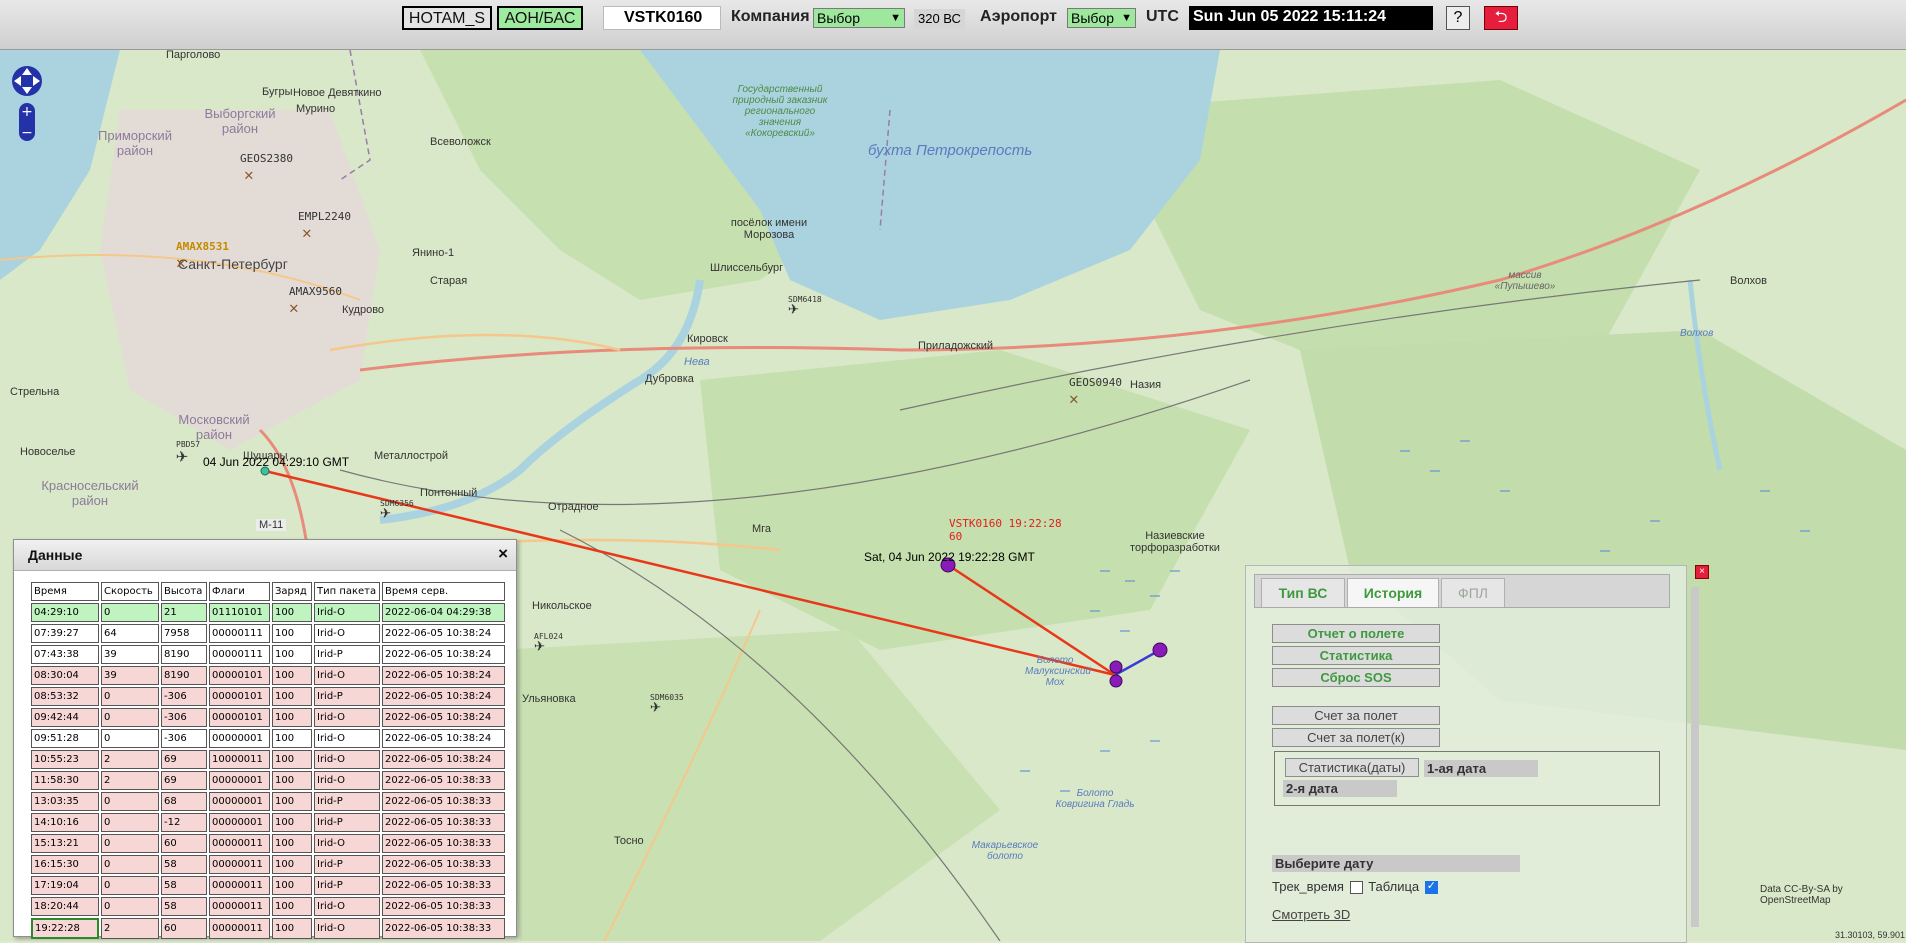  I want to click on invoice-k-button: Счет за полет(к), so click(1356, 737).